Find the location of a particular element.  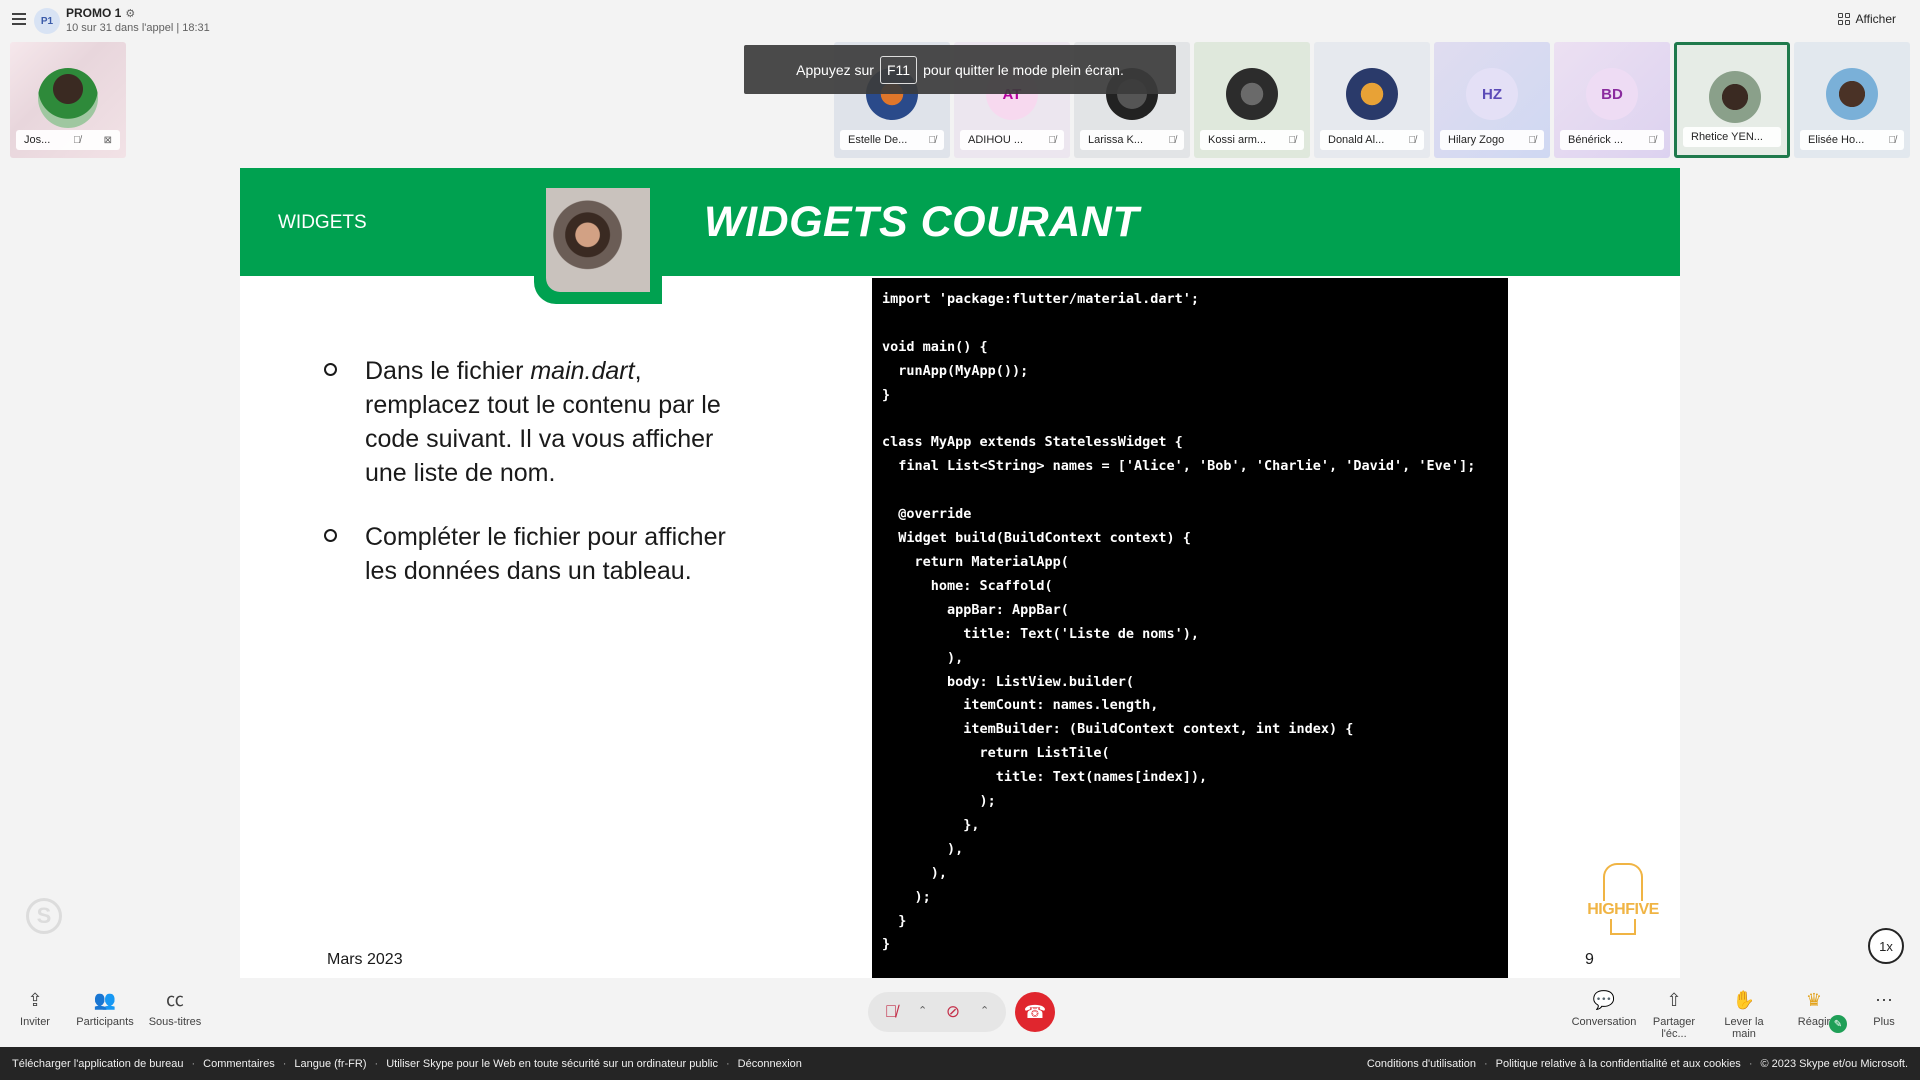

view-label: Afficher is located at coordinates (1875, 19).